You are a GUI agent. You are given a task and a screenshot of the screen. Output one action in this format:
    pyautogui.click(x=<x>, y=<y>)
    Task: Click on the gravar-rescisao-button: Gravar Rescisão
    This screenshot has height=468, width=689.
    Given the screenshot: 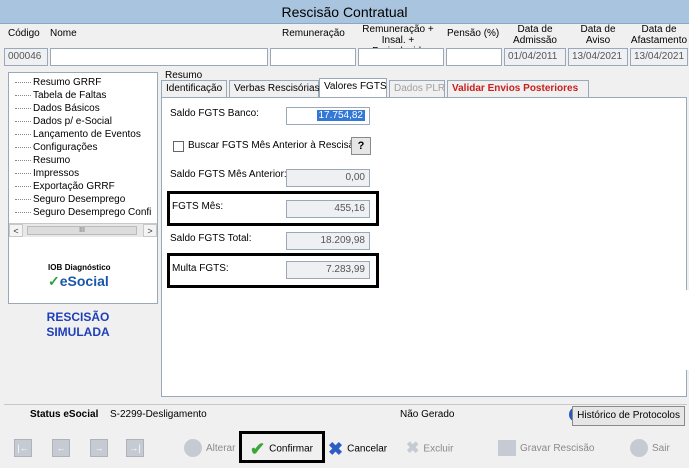 What is the action you would take?
    pyautogui.click(x=546, y=449)
    